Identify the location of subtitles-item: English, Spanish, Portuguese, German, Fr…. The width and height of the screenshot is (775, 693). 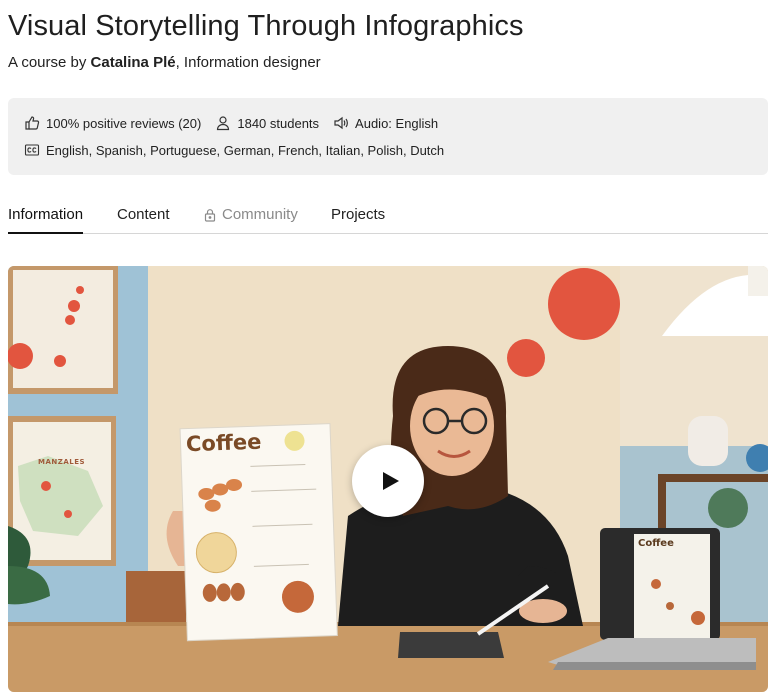
(234, 150).